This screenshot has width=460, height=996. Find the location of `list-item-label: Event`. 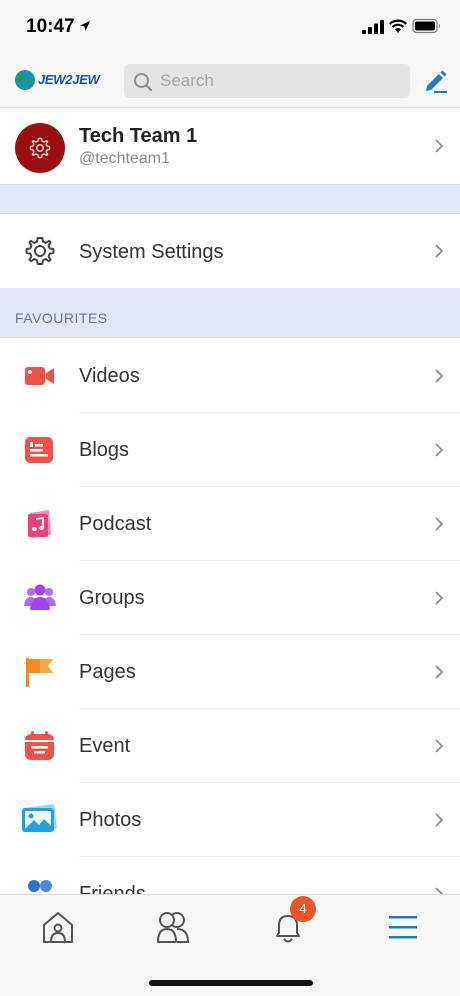

list-item-label: Event is located at coordinates (105, 746).